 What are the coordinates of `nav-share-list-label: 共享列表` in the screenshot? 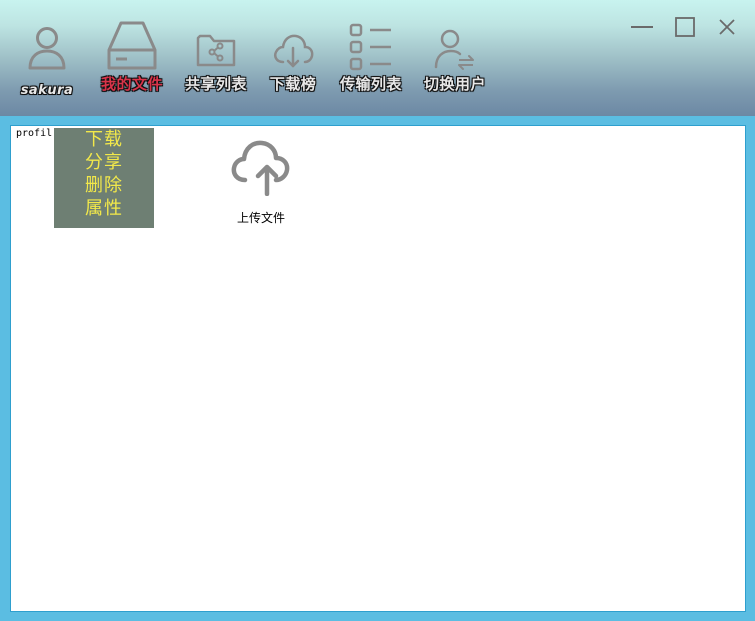 It's located at (215, 84).